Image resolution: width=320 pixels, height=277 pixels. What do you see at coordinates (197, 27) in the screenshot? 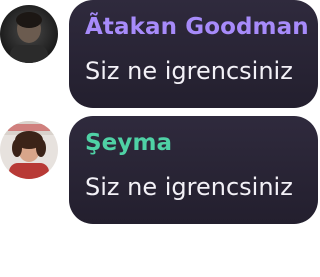
I see `author-name: Ãtakan Goodman` at bounding box center [197, 27].